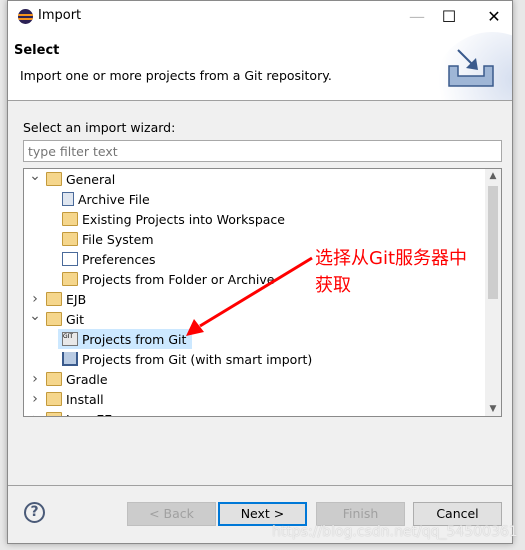  What do you see at coordinates (391, 258) in the screenshot?
I see `annotation-line-1: 选择从Git服务器中` at bounding box center [391, 258].